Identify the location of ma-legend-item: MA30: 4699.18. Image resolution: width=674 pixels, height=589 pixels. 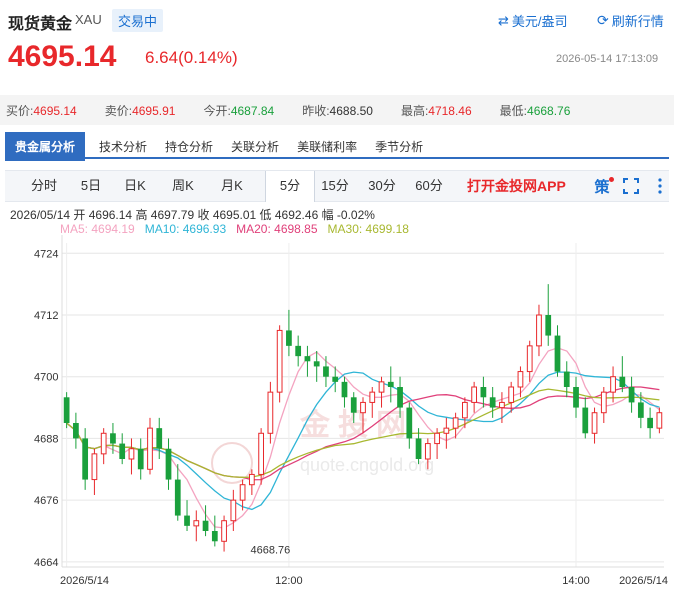
(368, 229).